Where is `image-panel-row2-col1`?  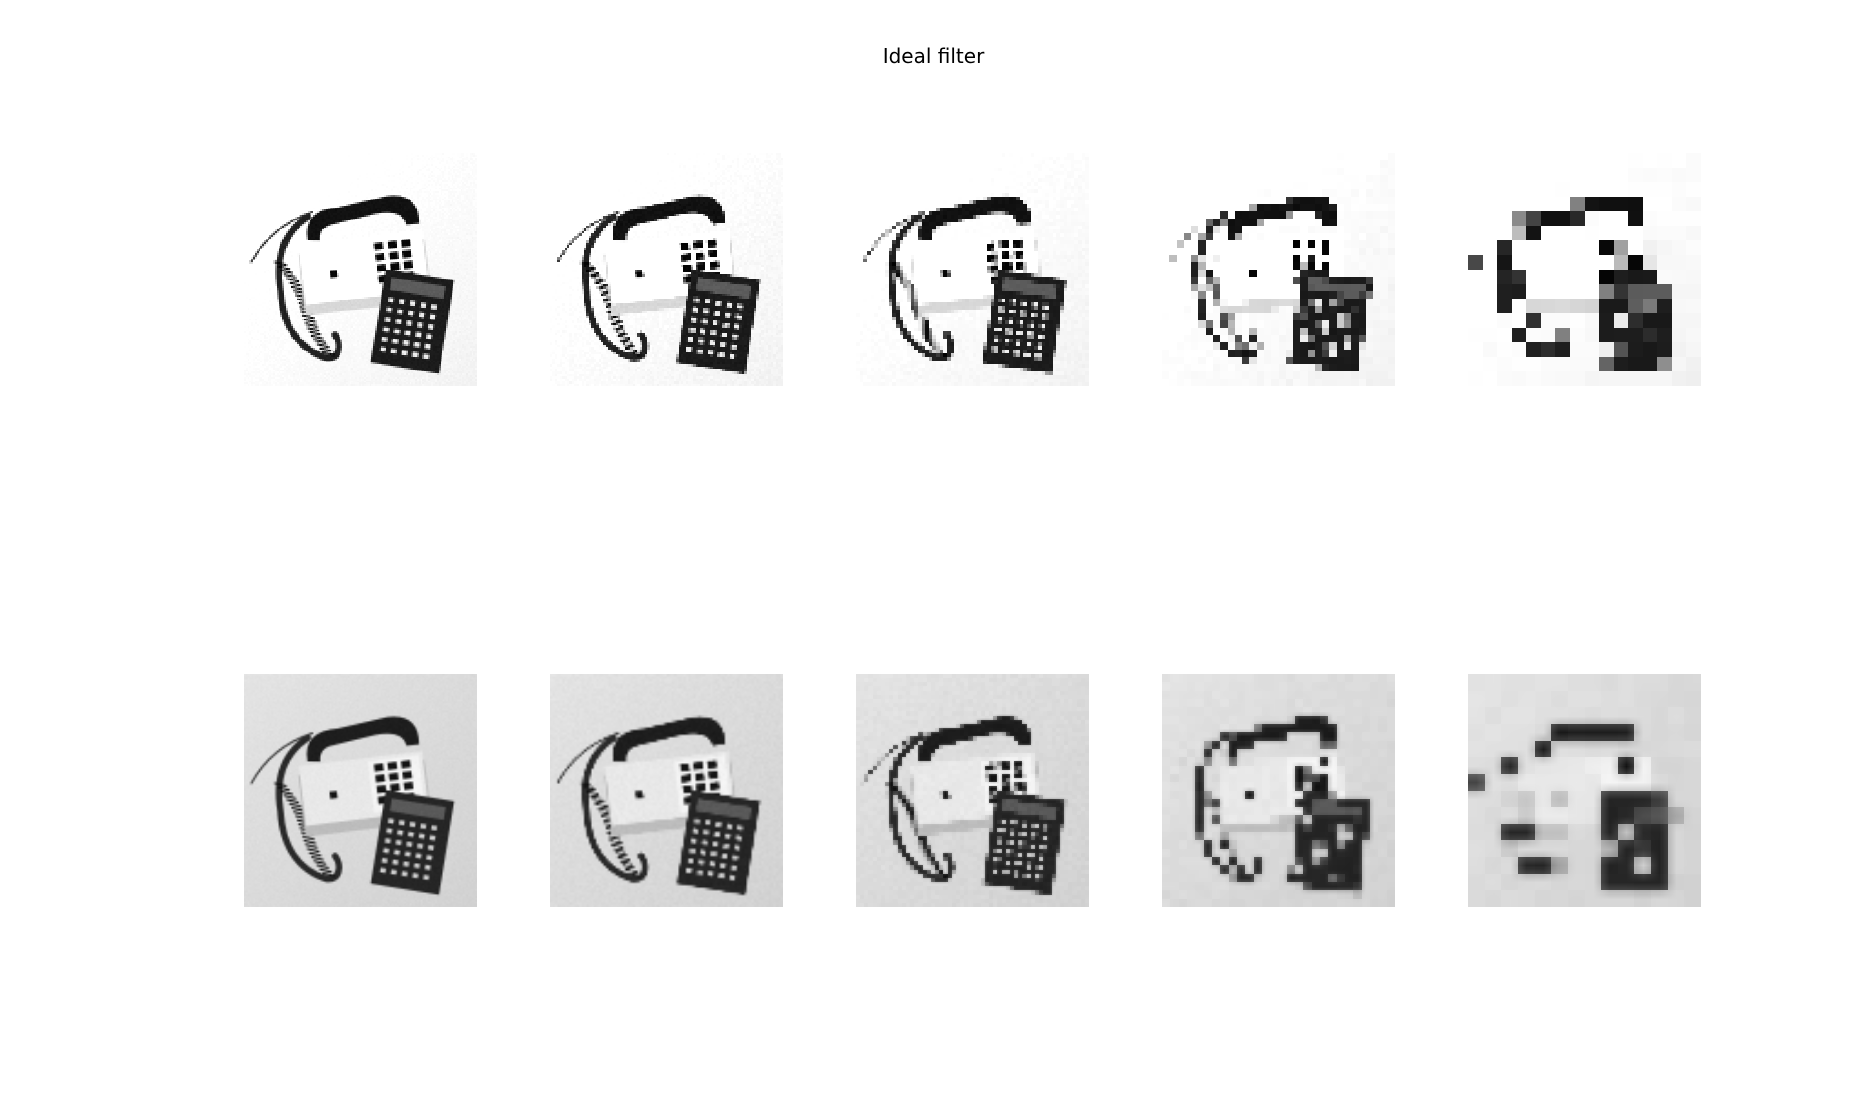
image-panel-row2-col1 is located at coordinates (360, 790).